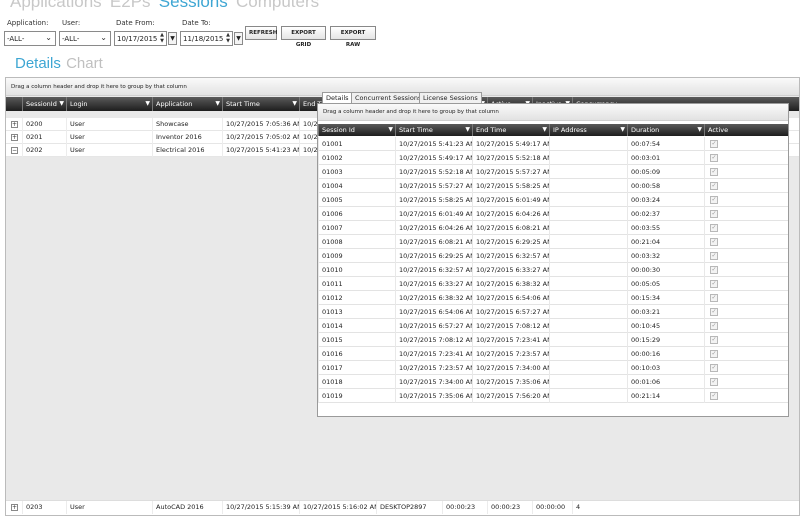 This screenshot has height=516, width=800. Describe the element at coordinates (510, 298) in the screenshot. I see `table-cell: 10/27/2015 6:54:06 AM` at that location.